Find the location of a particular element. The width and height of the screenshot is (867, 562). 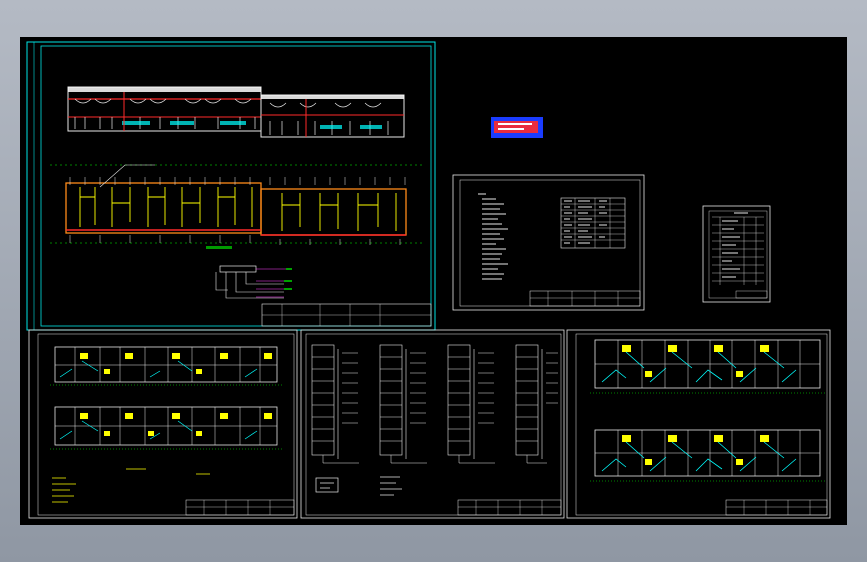

sheet-notes is located at coordinates (548, 242).